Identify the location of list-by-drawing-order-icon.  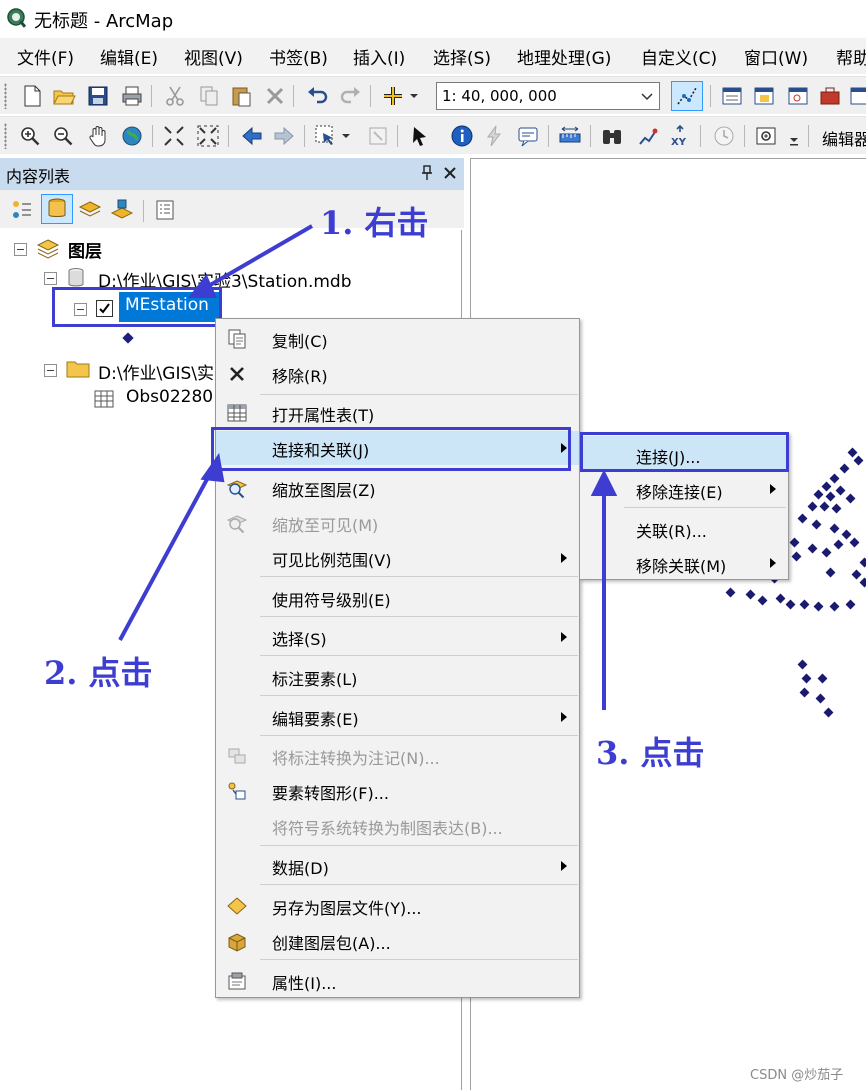
(22, 210).